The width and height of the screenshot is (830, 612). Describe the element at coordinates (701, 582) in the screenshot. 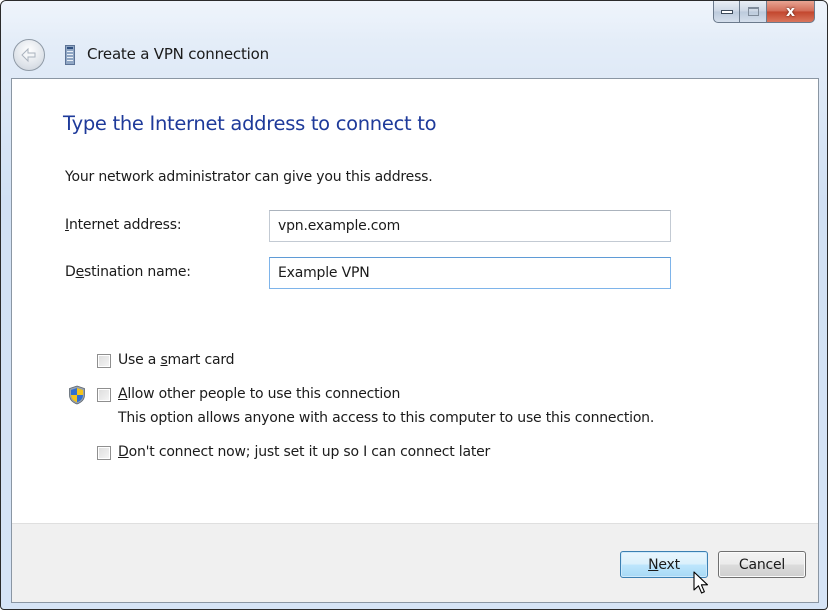

I see `mouse-cursor-icon` at that location.